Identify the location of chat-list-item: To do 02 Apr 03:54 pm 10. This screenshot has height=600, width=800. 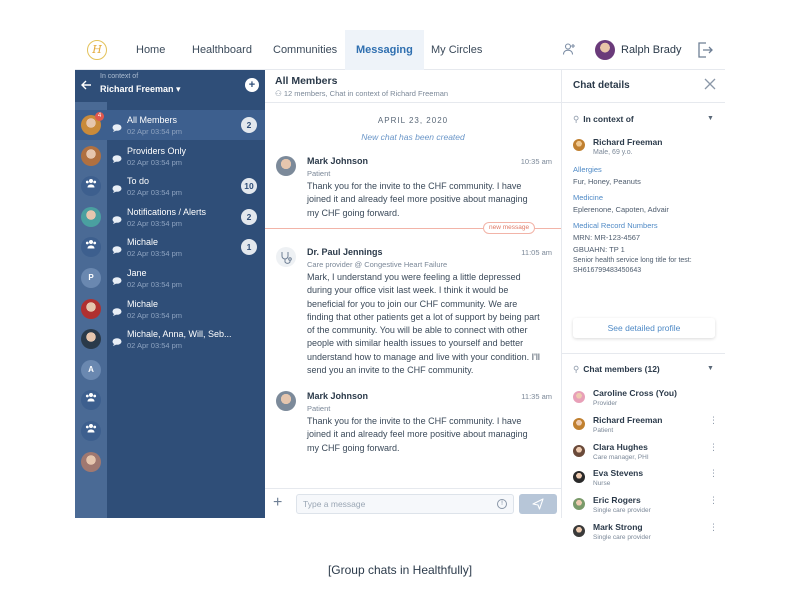
(170, 186).